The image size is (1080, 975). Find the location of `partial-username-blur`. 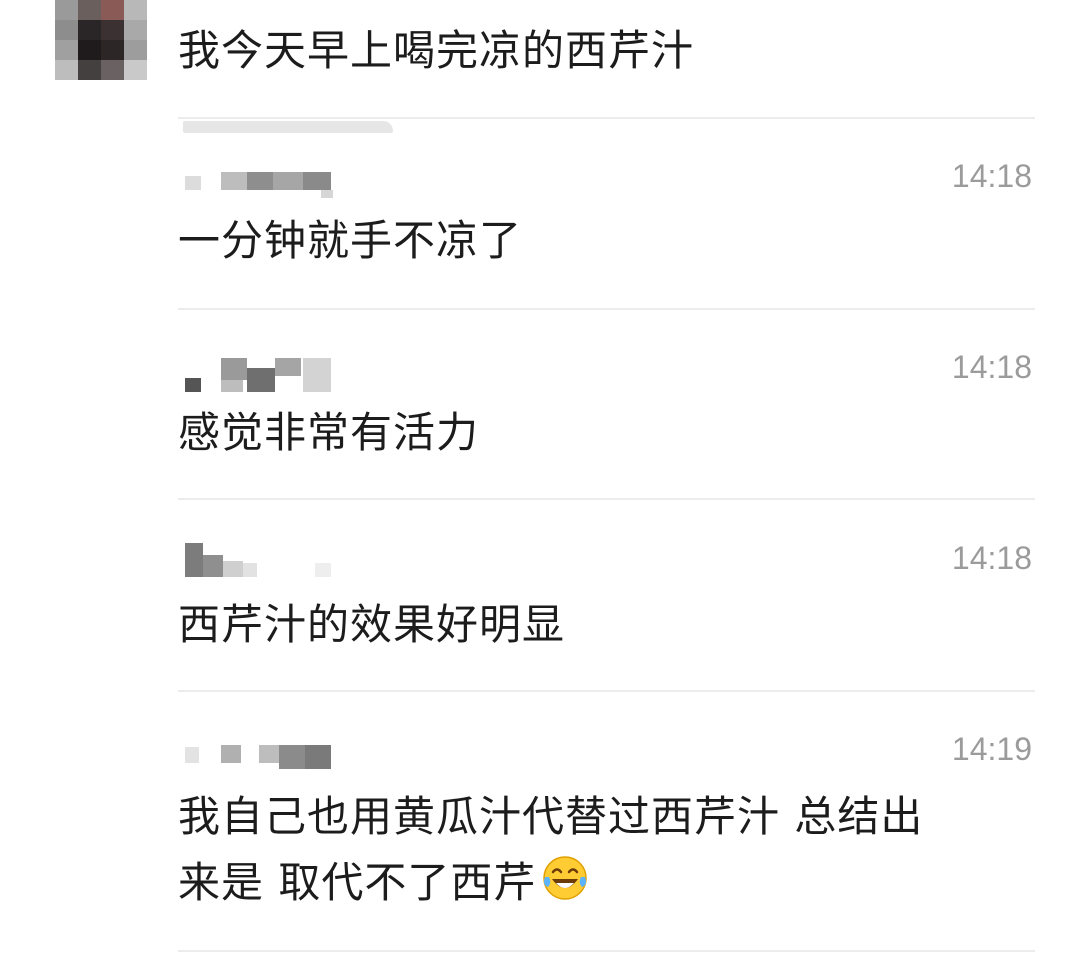

partial-username-blur is located at coordinates (288, 127).